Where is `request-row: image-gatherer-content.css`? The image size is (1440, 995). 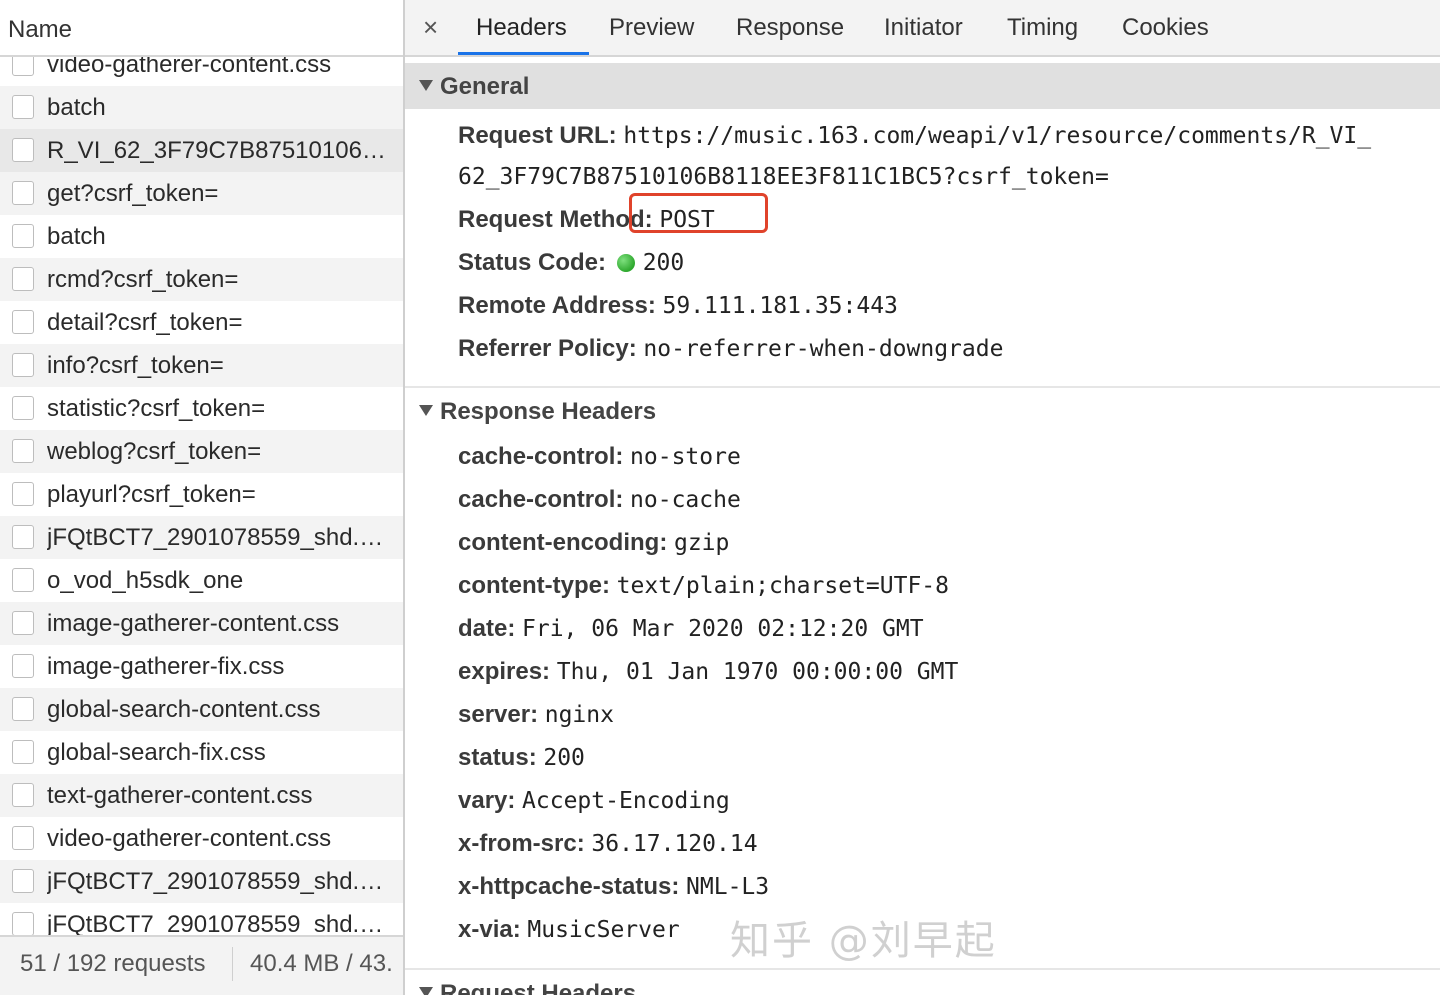 request-row: image-gatherer-content.css is located at coordinates (201, 623).